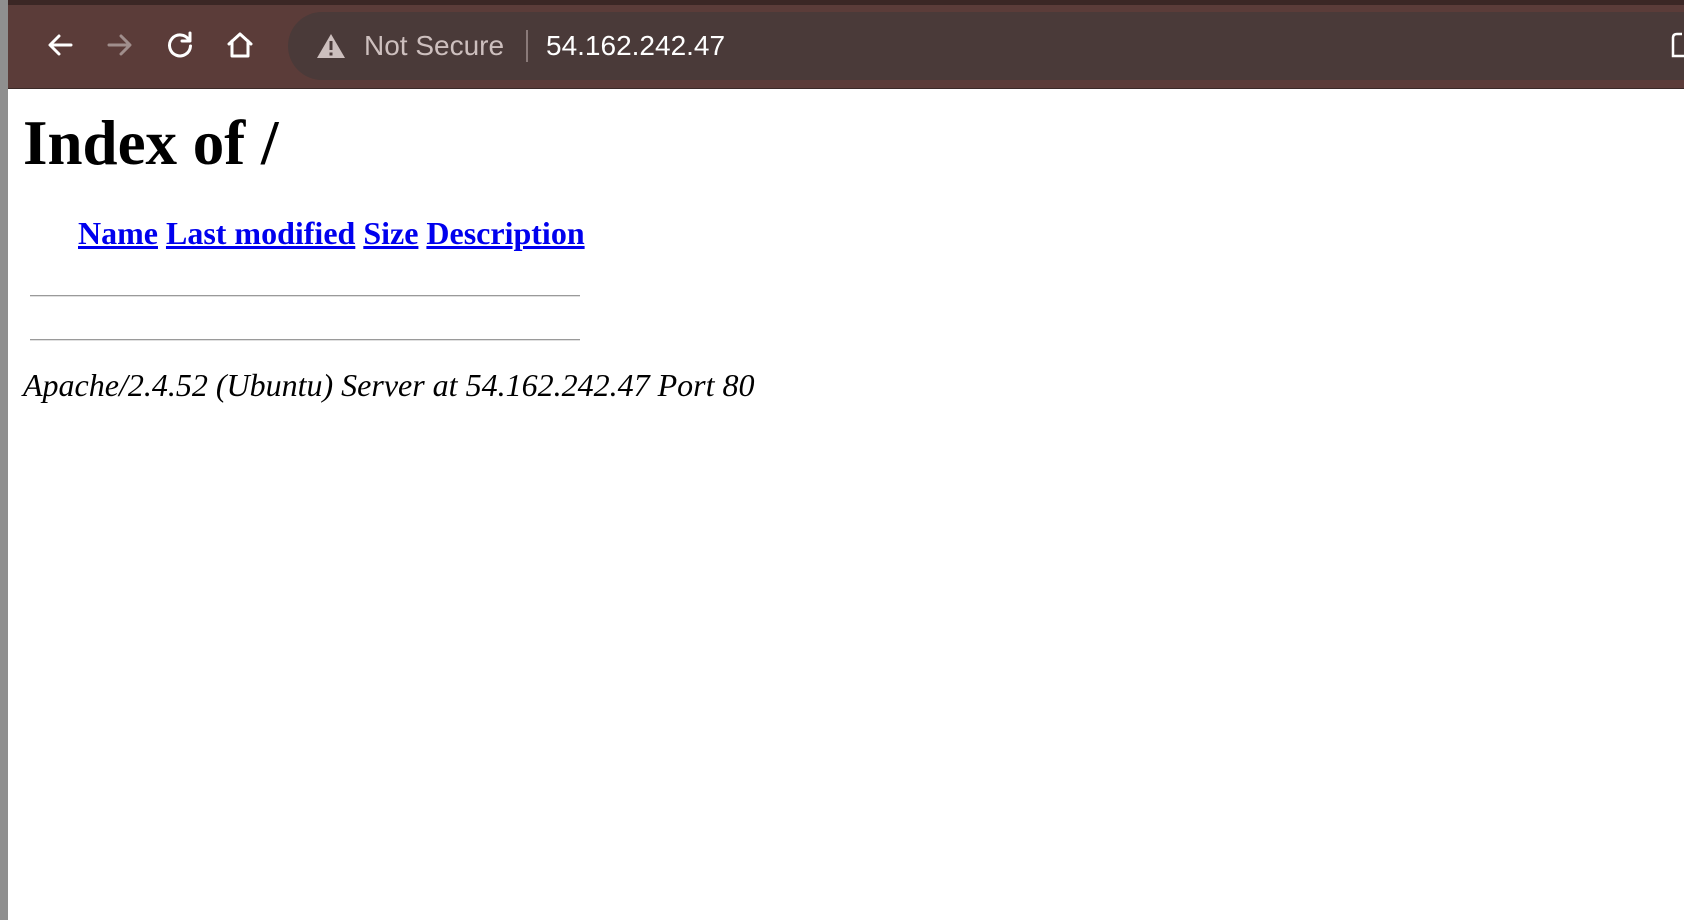 The image size is (1684, 920). I want to click on column-description-link: Description, so click(505, 233).